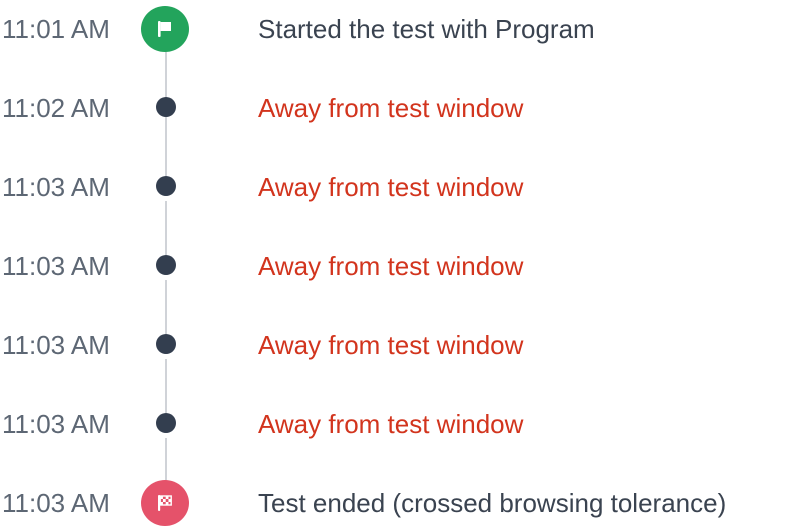 The width and height of the screenshot is (791, 528). I want to click on event-time: 11:02 AM, so click(56, 108).